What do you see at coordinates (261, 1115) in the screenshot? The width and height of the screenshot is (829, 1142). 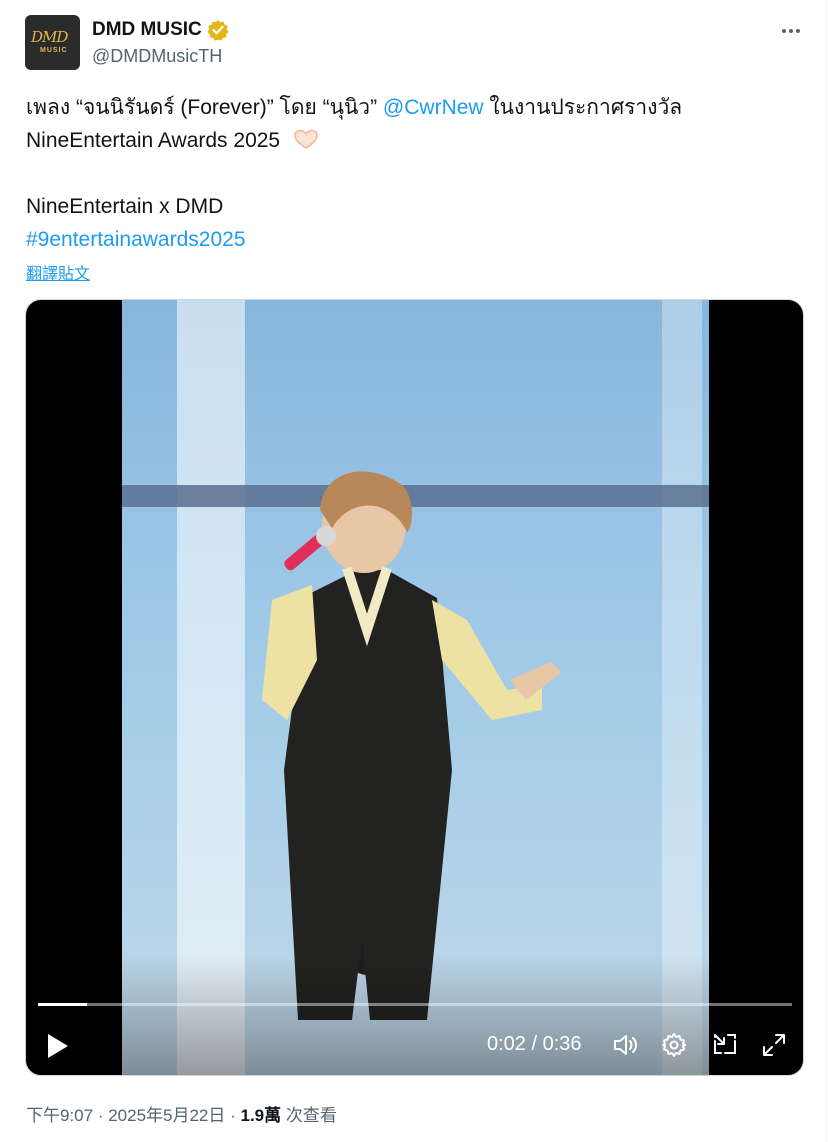 I see `views-count: 1.9萬` at bounding box center [261, 1115].